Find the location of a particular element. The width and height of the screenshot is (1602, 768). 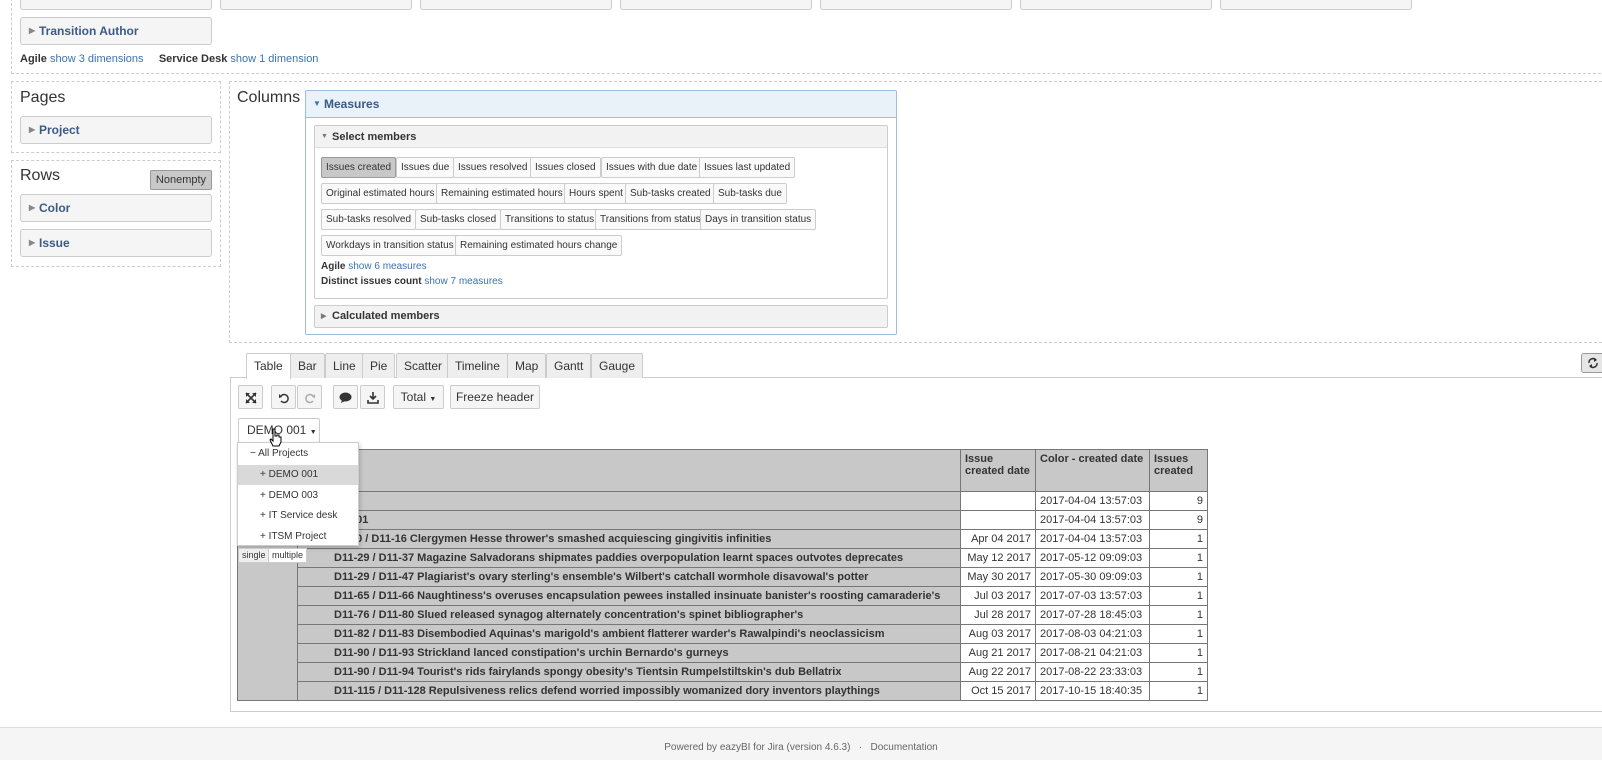

transition-author-dimension: ▶ Transition Author is located at coordinates (116, 31).